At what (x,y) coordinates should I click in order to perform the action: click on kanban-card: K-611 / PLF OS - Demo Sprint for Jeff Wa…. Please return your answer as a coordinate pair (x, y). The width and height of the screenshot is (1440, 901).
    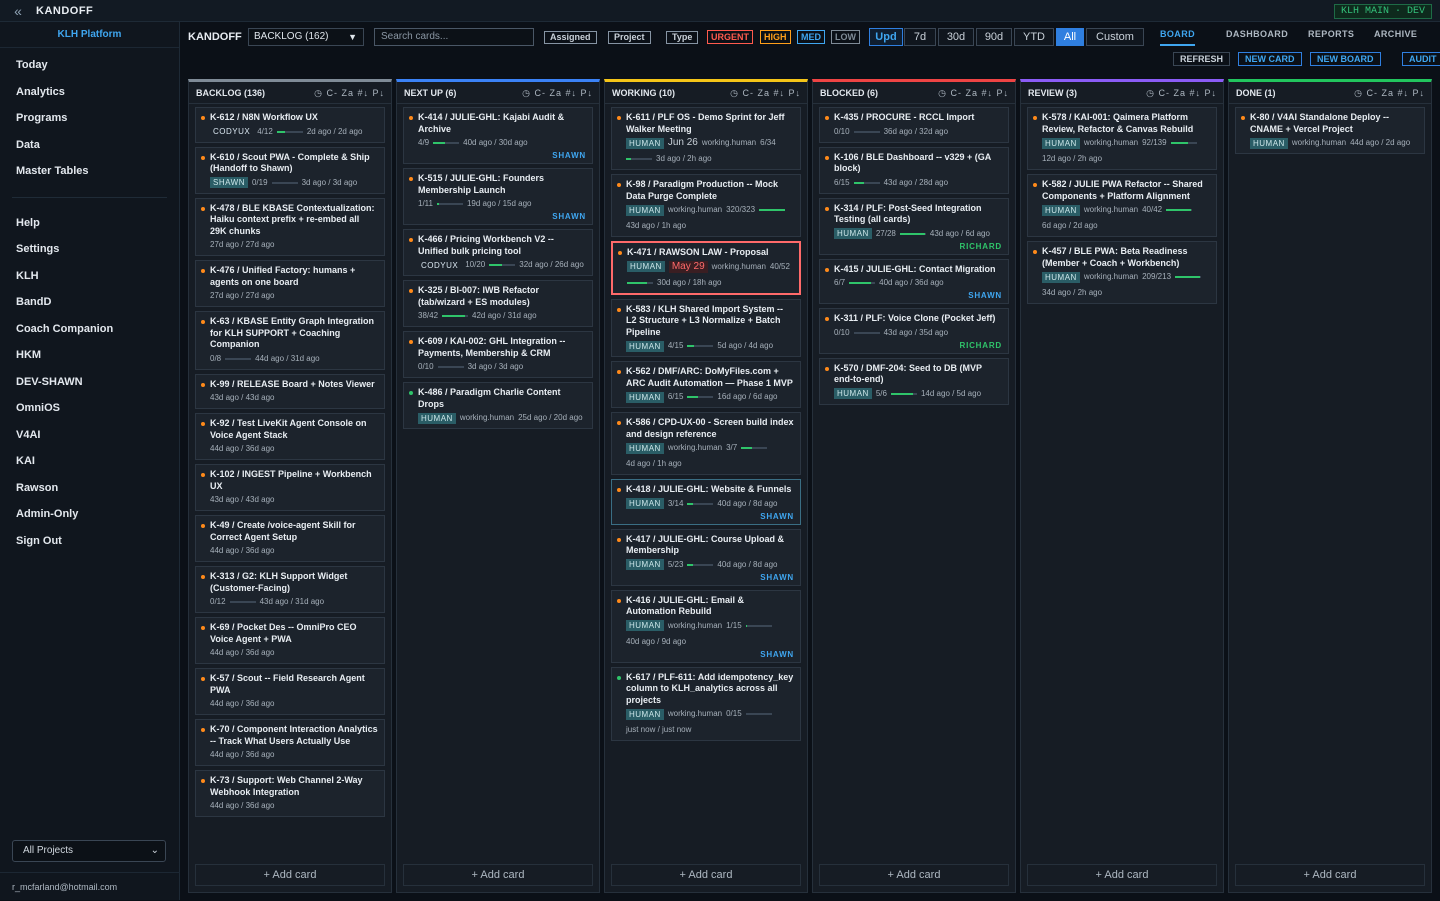
    Looking at the image, I should click on (706, 138).